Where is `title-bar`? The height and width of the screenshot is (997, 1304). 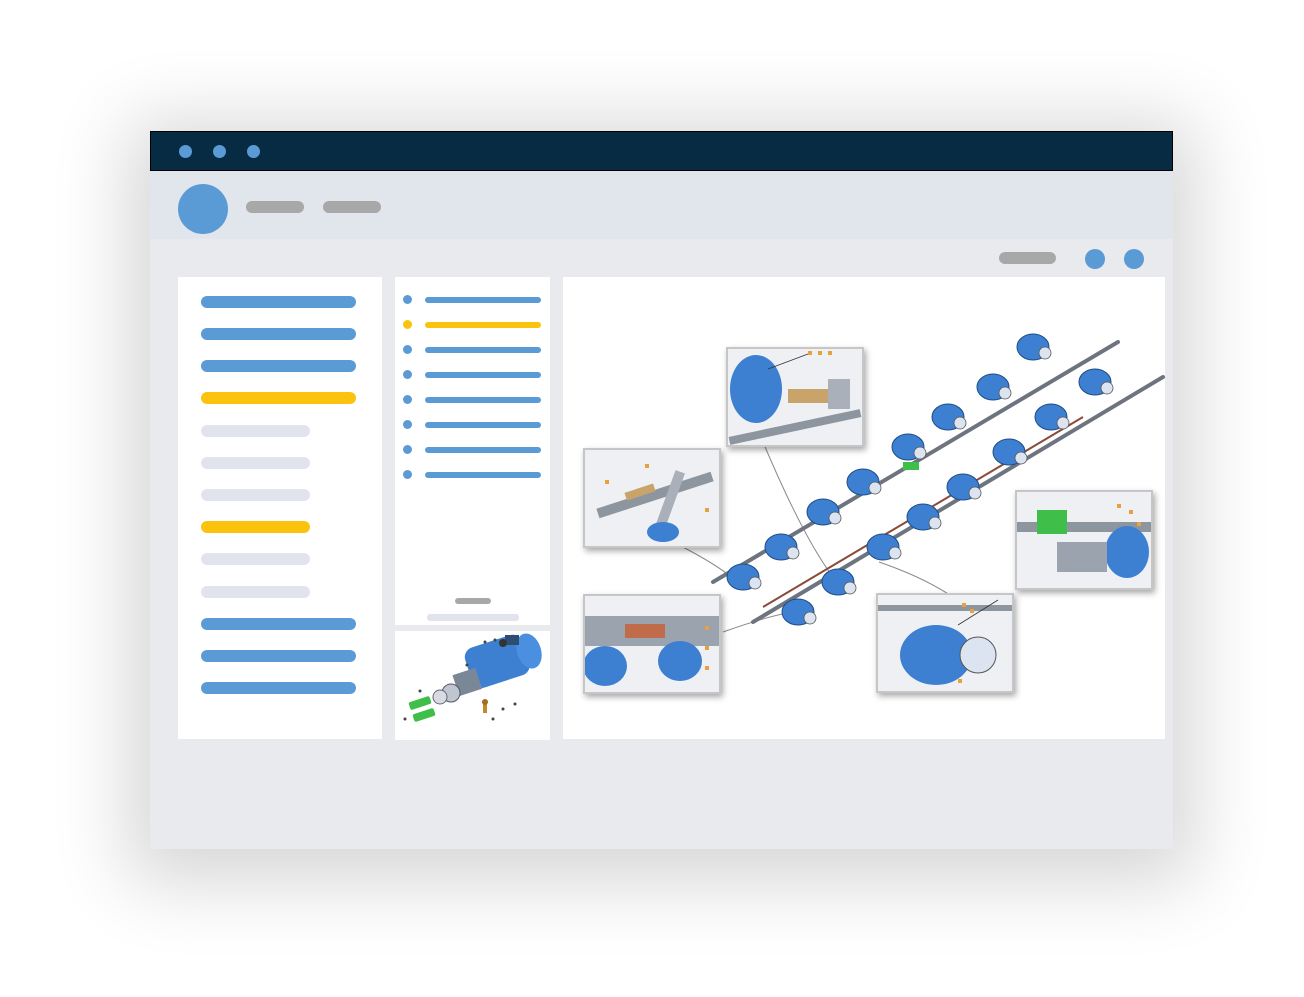
title-bar is located at coordinates (661, 151).